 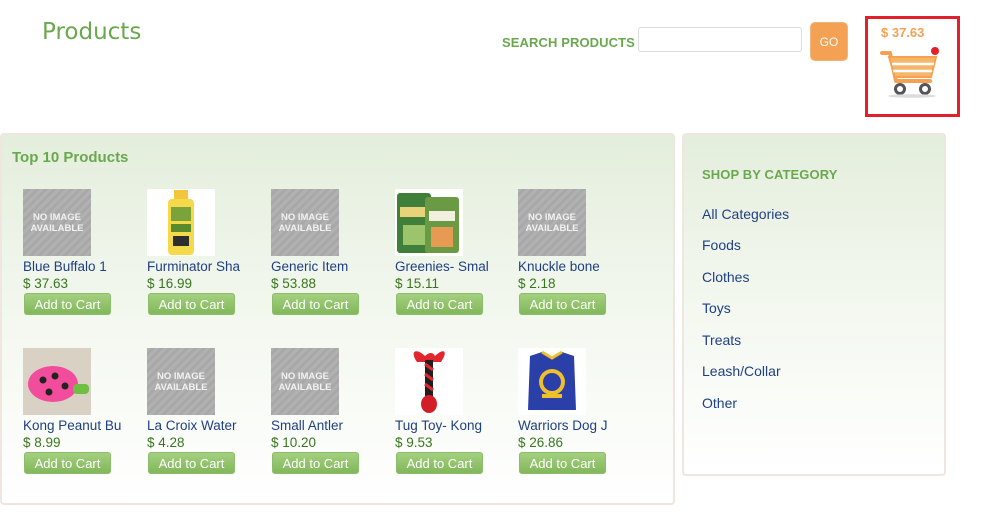 I want to click on product-price: $ 26.86, so click(x=541, y=442).